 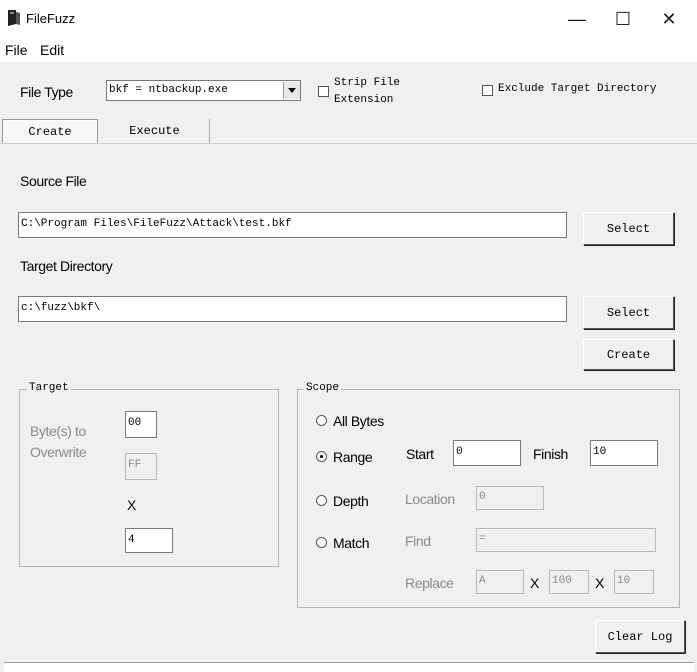 I want to click on source-select-button: Select, so click(x=628, y=228).